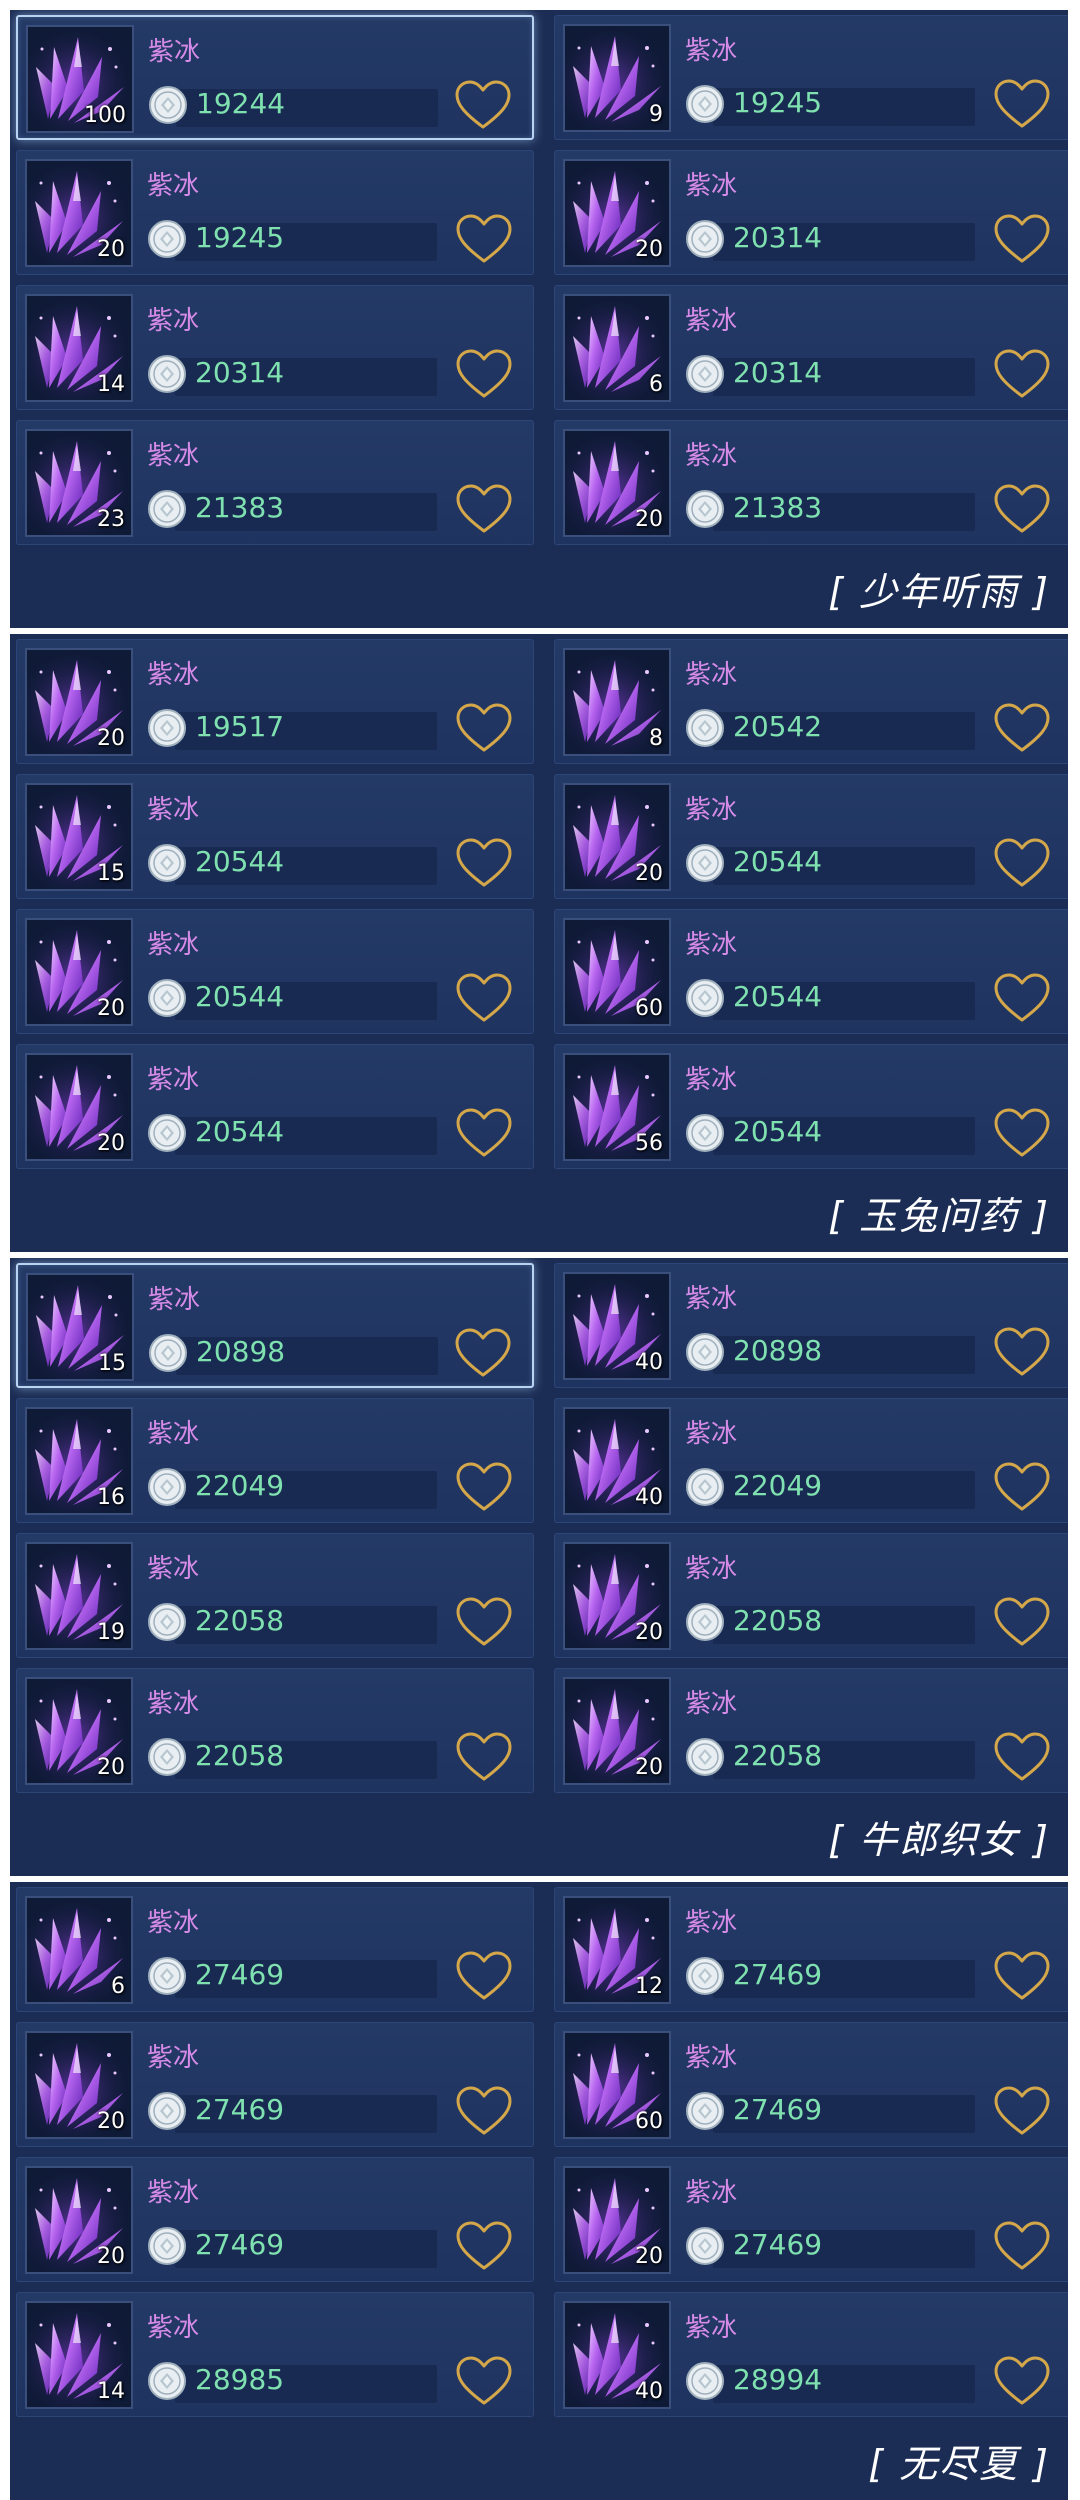  Describe the element at coordinates (275, 1460) in the screenshot. I see `listing-card: 16 紫冰 22049` at that location.